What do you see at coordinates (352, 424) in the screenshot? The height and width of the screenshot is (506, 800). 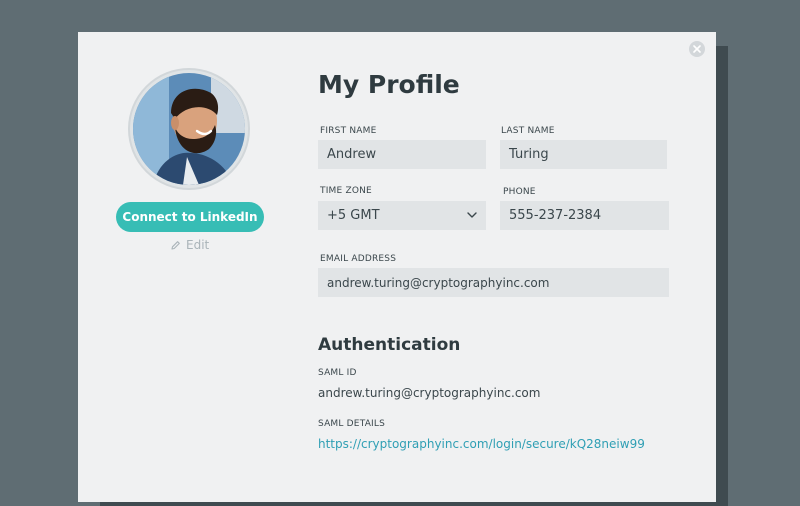 I see `saml-details-label: SAML DETAILS` at bounding box center [352, 424].